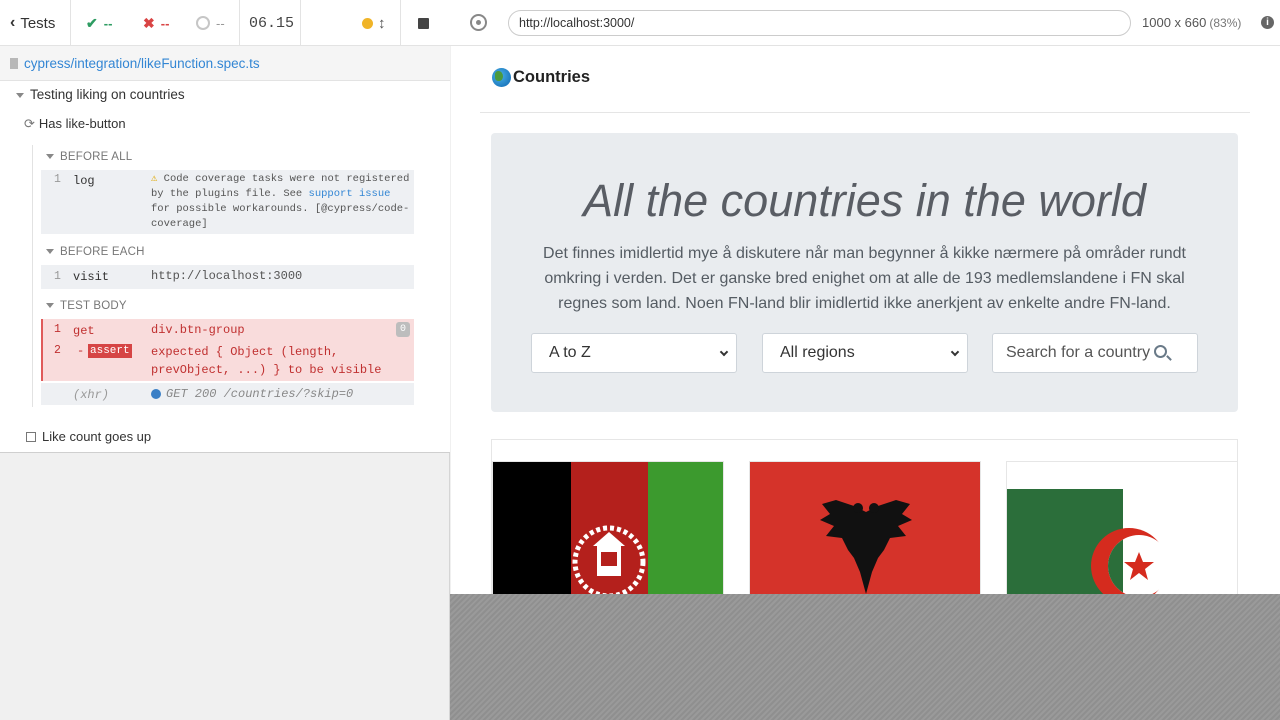  I want to click on albania-flag-image, so click(865, 528).